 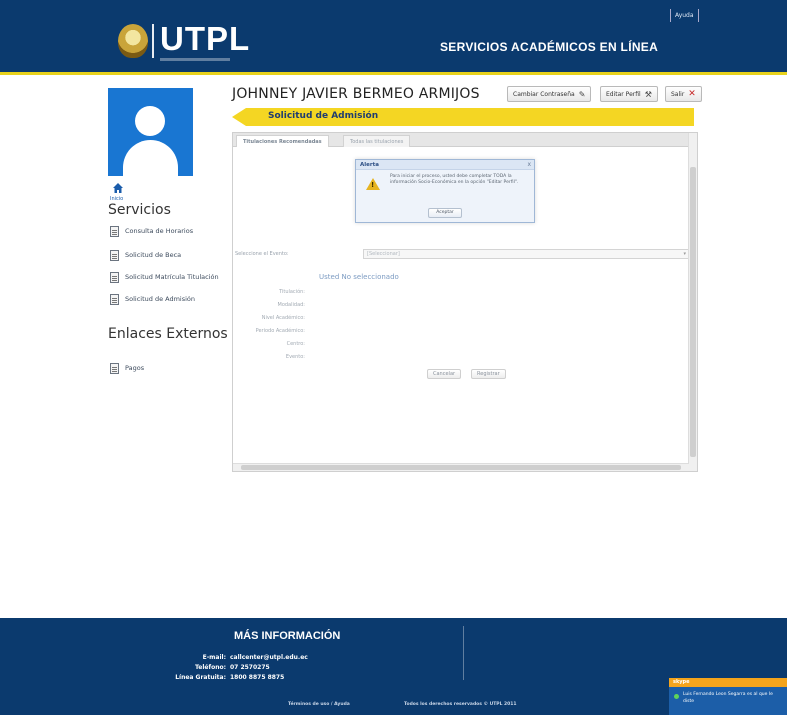 What do you see at coordinates (287, 636) in the screenshot?
I see `footer-title: MÁS INFORMACIÓN` at bounding box center [287, 636].